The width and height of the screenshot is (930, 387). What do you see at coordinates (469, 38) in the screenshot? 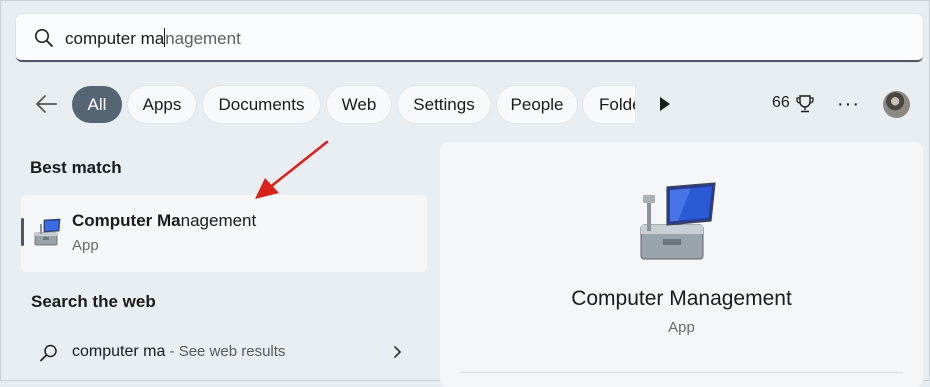
I see `search-box: computer management` at bounding box center [469, 38].